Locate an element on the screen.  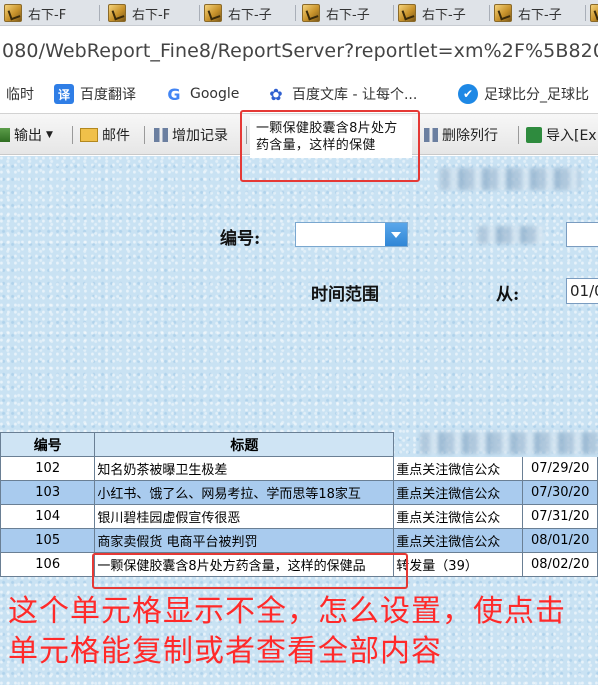
browser-tab is located at coordinates (592, 13).